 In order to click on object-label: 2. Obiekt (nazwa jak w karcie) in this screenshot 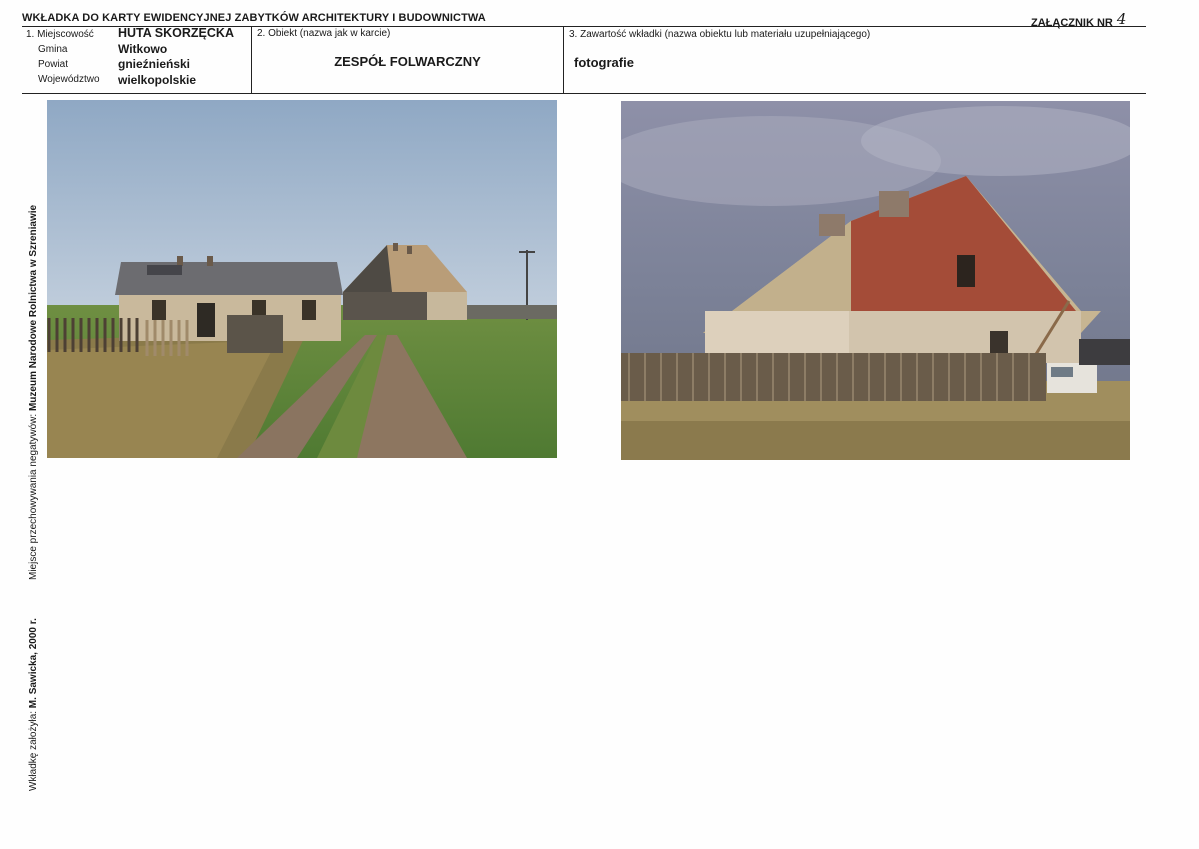, I will do `click(324, 33)`.